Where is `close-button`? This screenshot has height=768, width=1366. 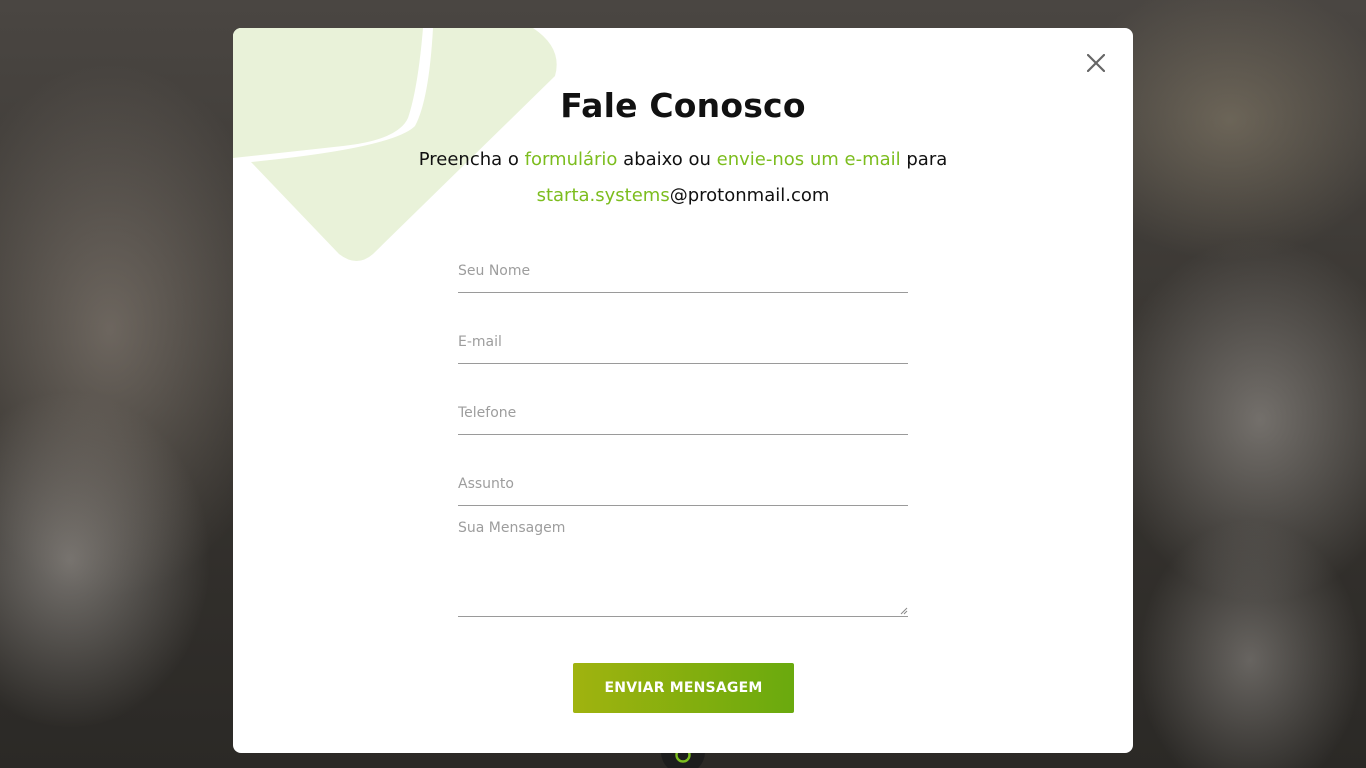
close-button is located at coordinates (1096, 63).